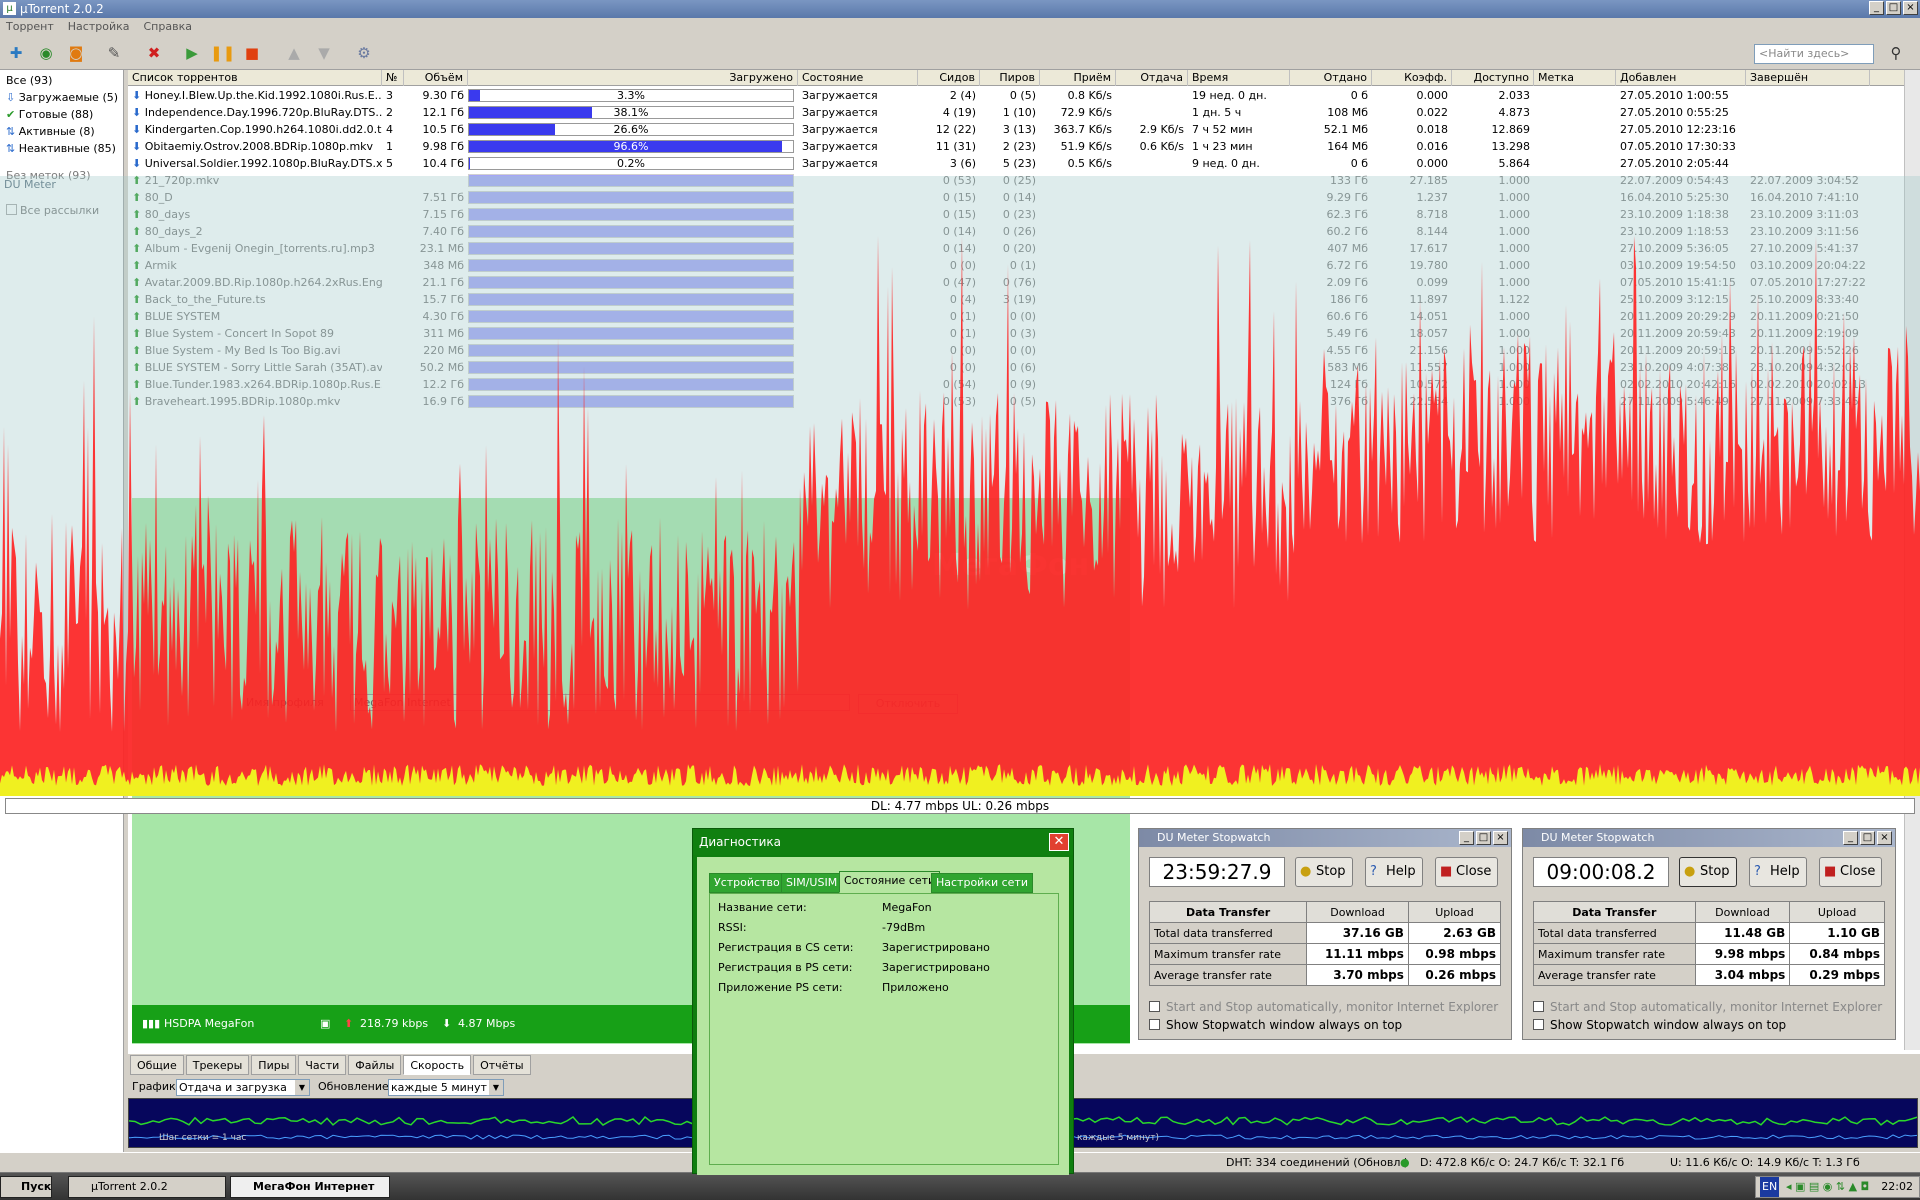 This screenshot has height=1200, width=1920. I want to click on add-rss-icon: ◙, so click(76, 53).